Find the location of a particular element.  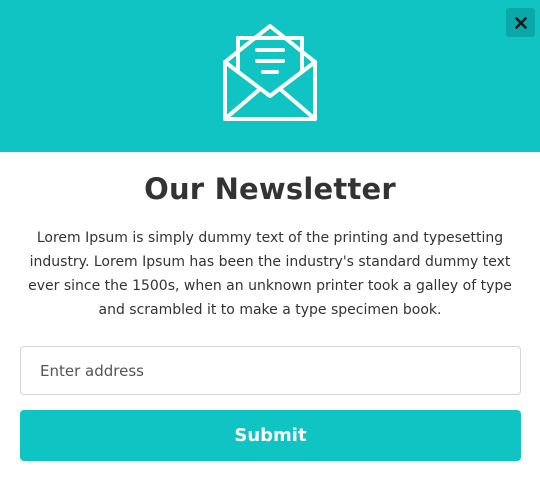

close-button is located at coordinates (520, 22).